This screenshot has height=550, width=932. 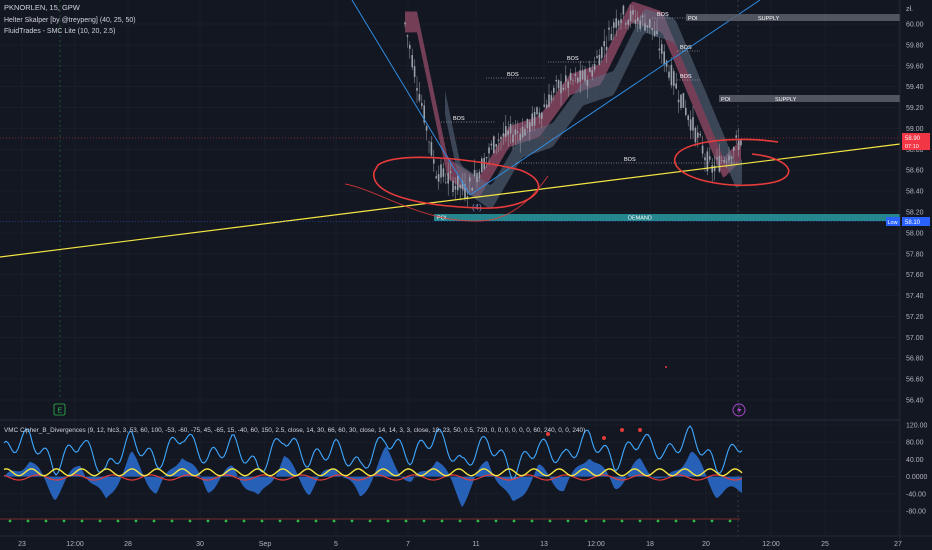 What do you see at coordinates (909, 9) in the screenshot?
I see `currency-label: zł.` at bounding box center [909, 9].